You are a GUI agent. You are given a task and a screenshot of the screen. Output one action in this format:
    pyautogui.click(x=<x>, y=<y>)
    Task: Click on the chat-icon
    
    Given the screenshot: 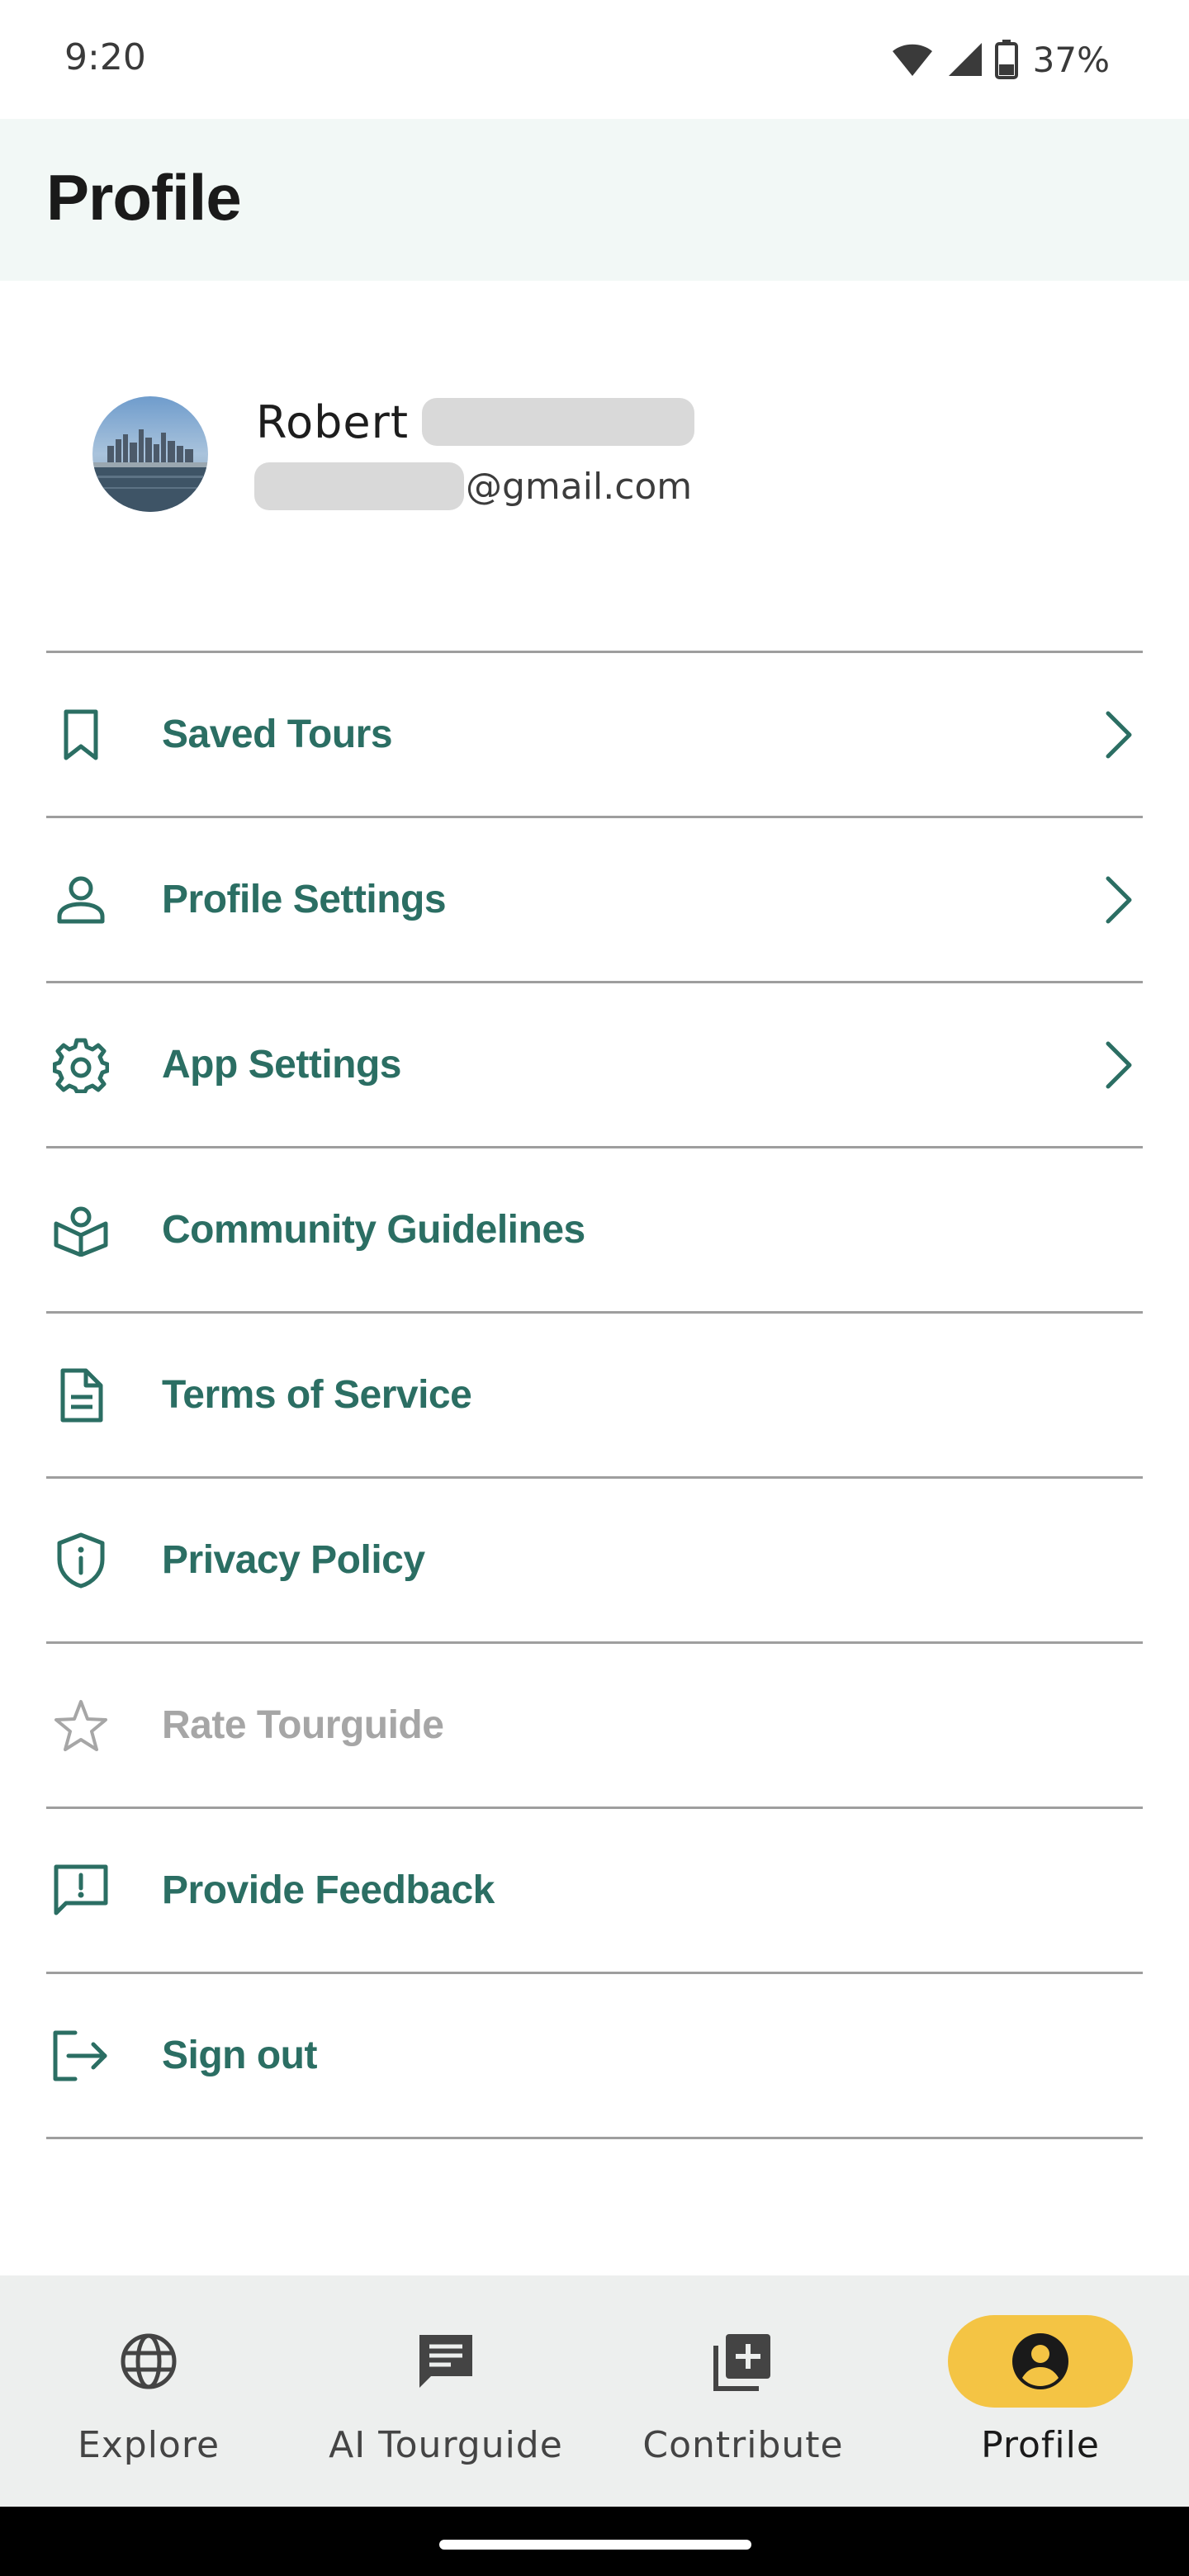 What is the action you would take?
    pyautogui.click(x=445, y=2361)
    